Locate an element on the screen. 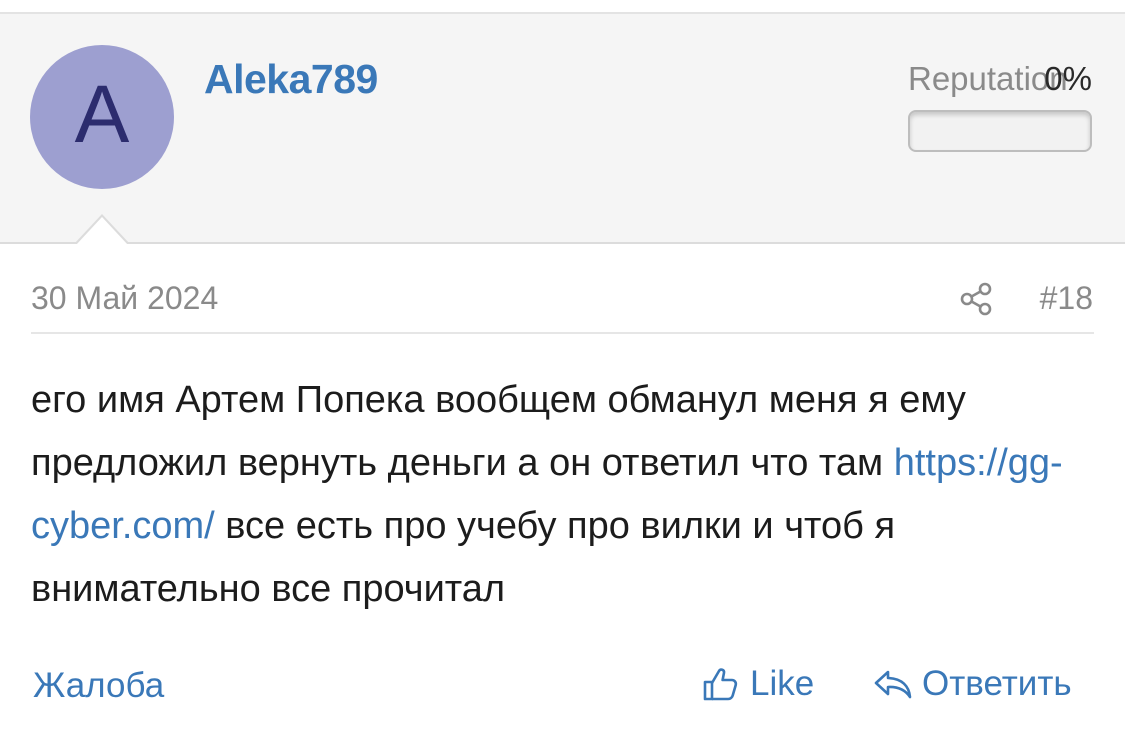 The image size is (1125, 754). avatar: A is located at coordinates (102, 117).